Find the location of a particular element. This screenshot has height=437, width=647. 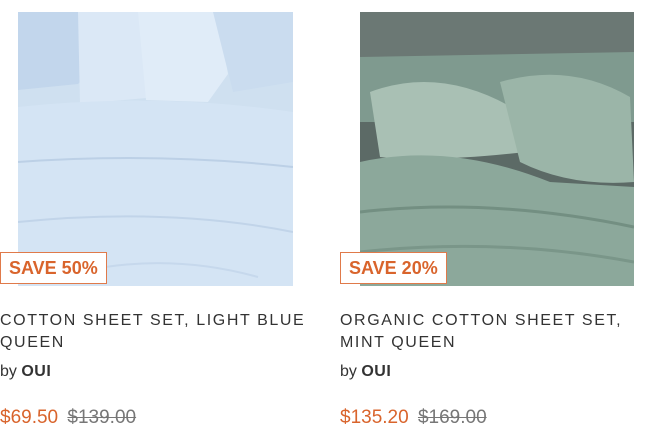

sale-price: $69.50 is located at coordinates (29, 417).